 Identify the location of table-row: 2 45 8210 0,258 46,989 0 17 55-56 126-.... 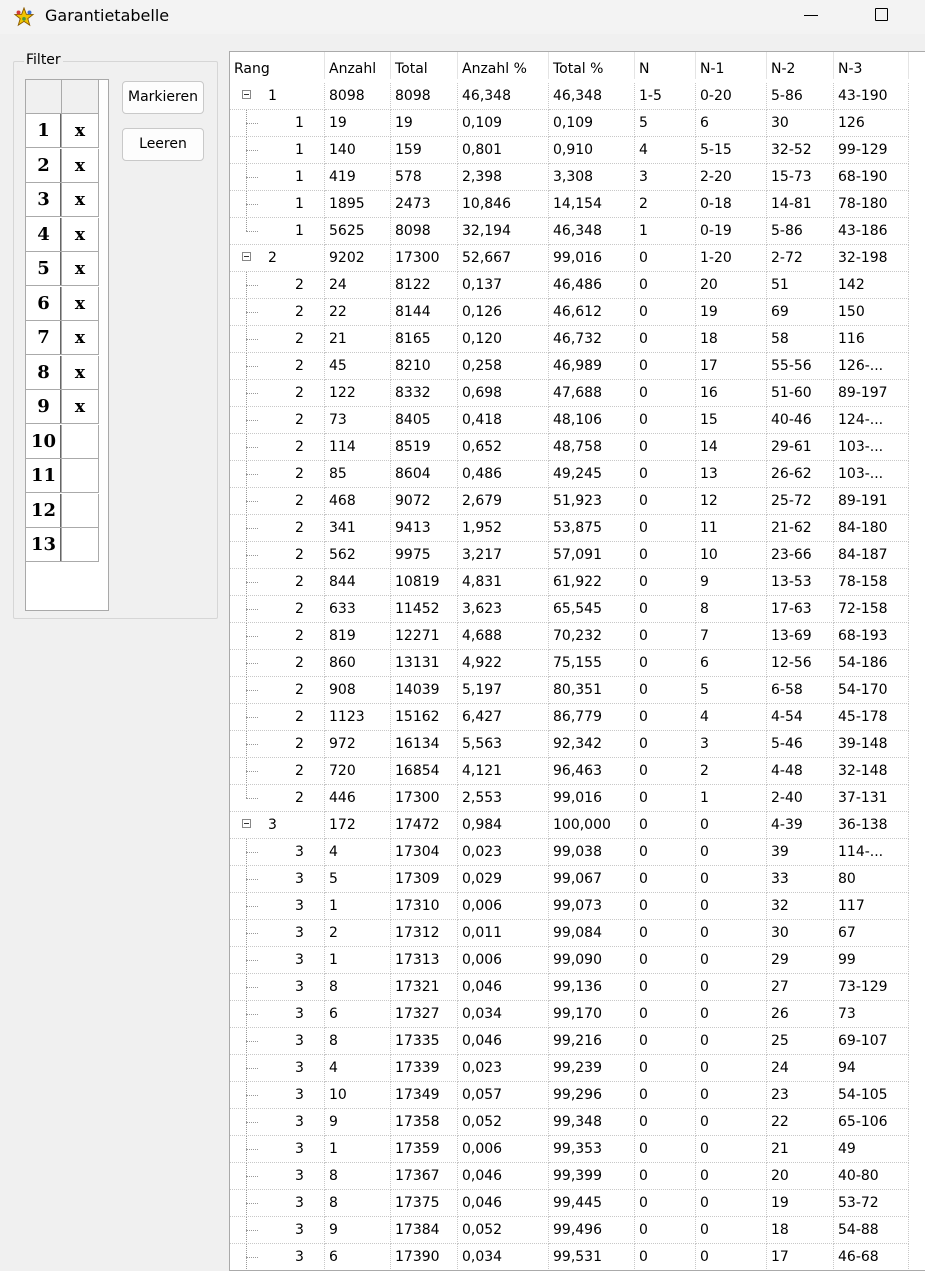
(577, 366).